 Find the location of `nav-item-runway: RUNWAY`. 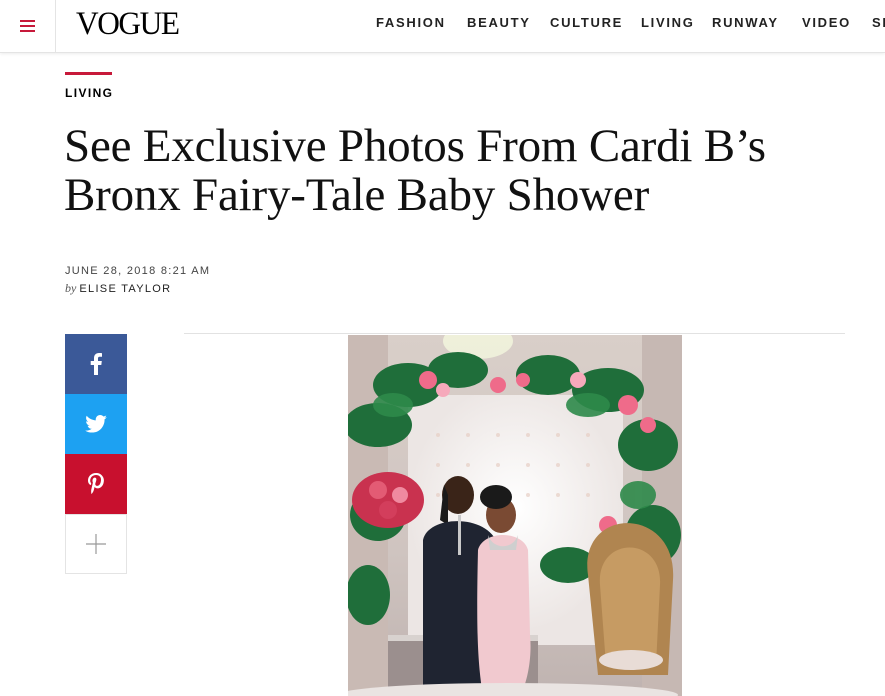

nav-item-runway: RUNWAY is located at coordinates (745, 22).